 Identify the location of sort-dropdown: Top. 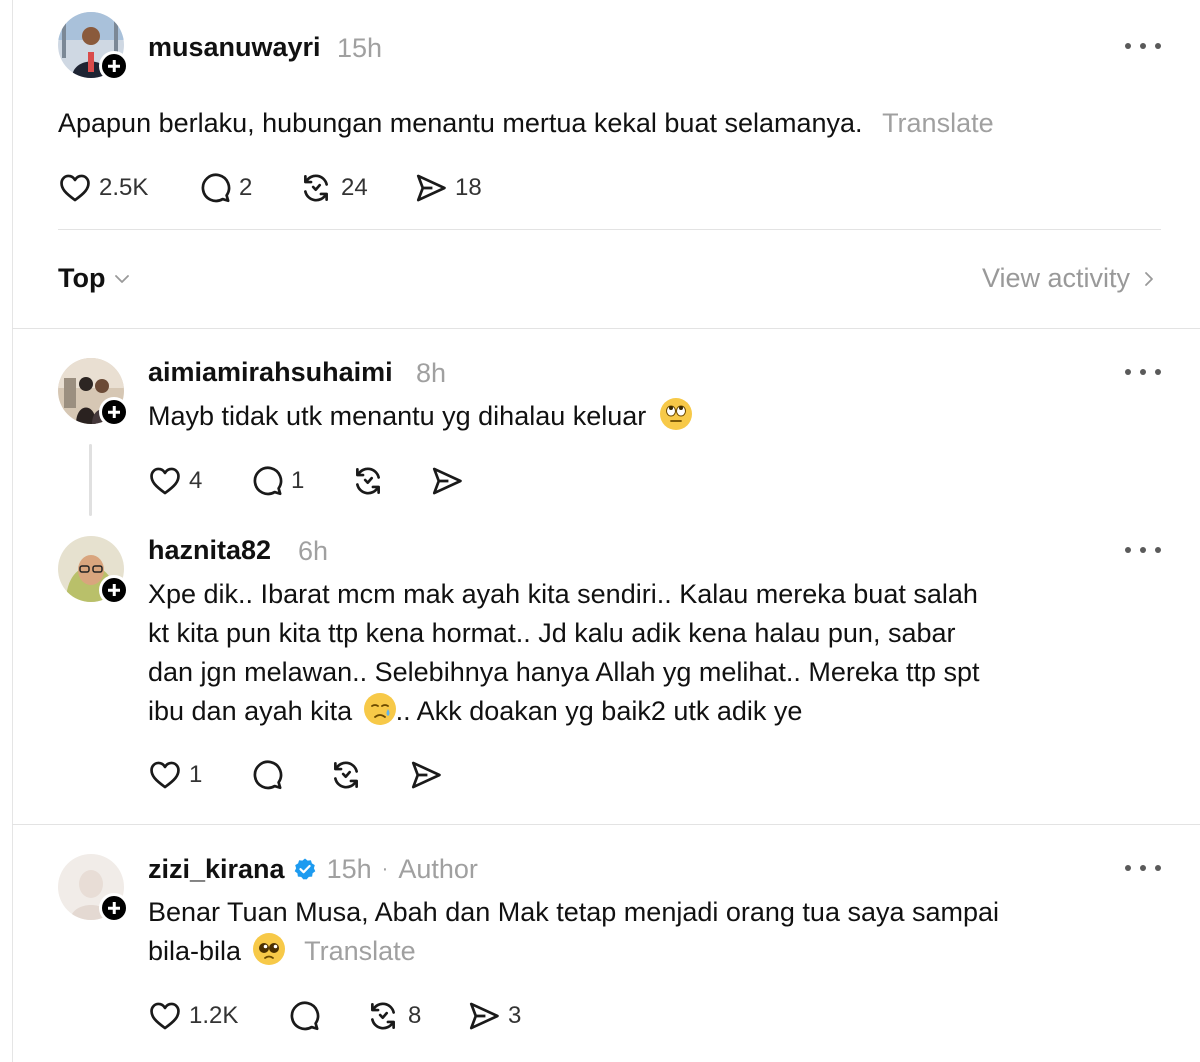
(94, 278).